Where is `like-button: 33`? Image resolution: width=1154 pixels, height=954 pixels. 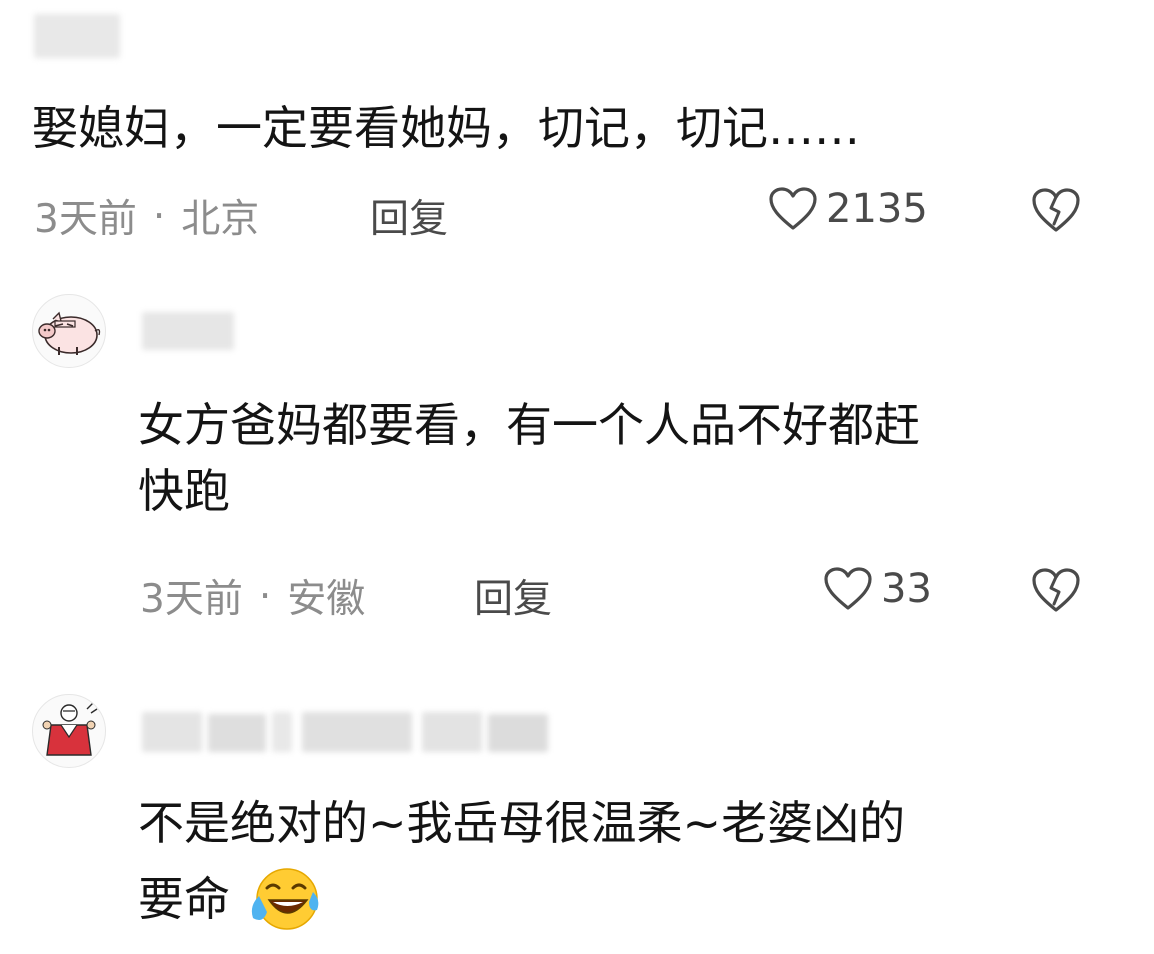
like-button: 33 is located at coordinates (877, 589).